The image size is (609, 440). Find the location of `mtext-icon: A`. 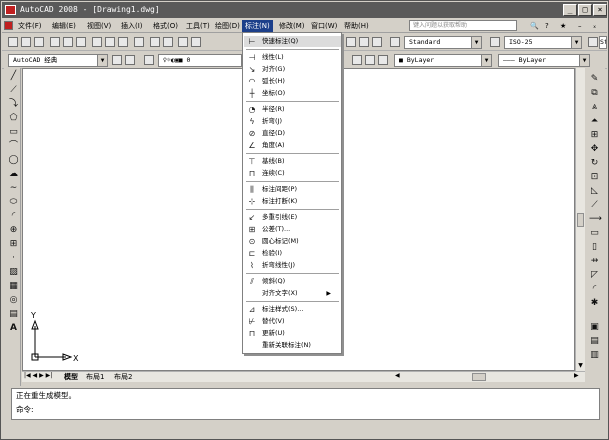

mtext-icon: A is located at coordinates (13, 328).